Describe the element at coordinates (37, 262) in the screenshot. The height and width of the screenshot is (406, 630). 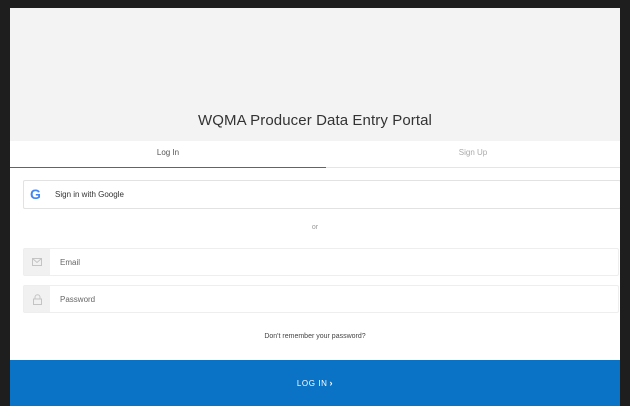
I see `envelope-icon` at that location.